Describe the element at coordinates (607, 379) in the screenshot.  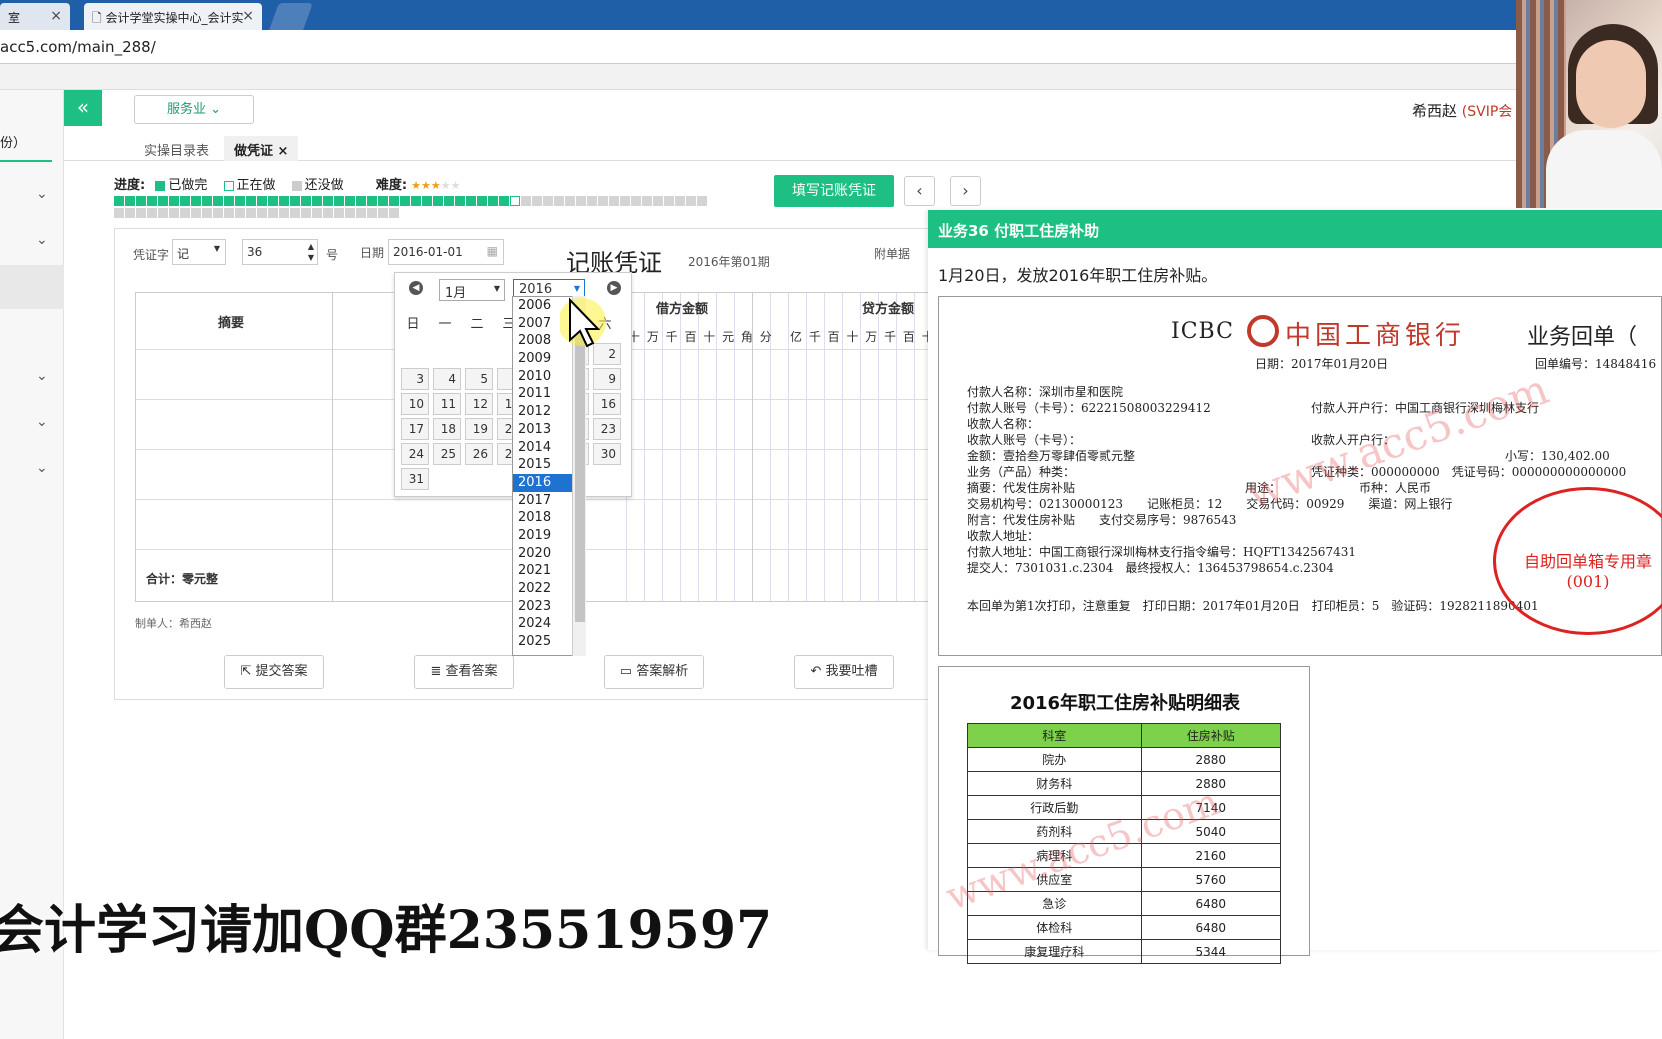
I see `calendar-day: 9` at that location.